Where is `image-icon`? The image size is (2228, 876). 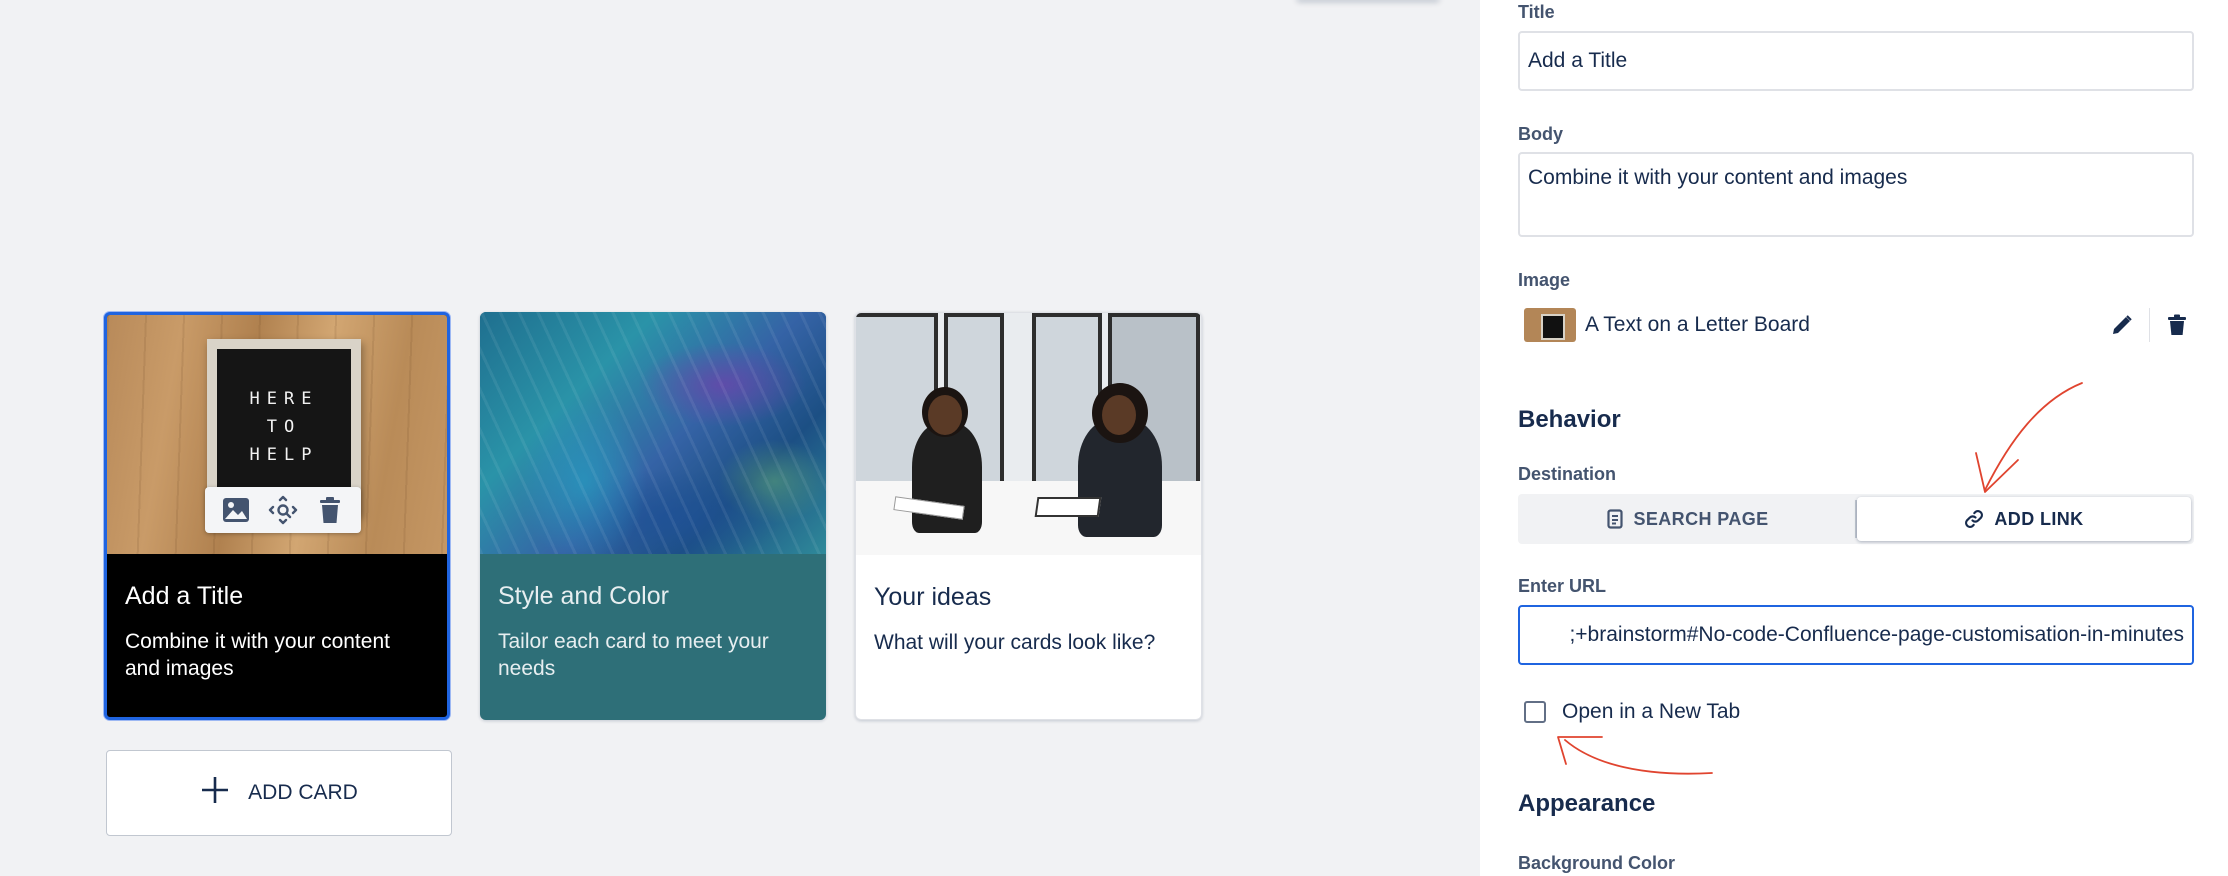 image-icon is located at coordinates (236, 510).